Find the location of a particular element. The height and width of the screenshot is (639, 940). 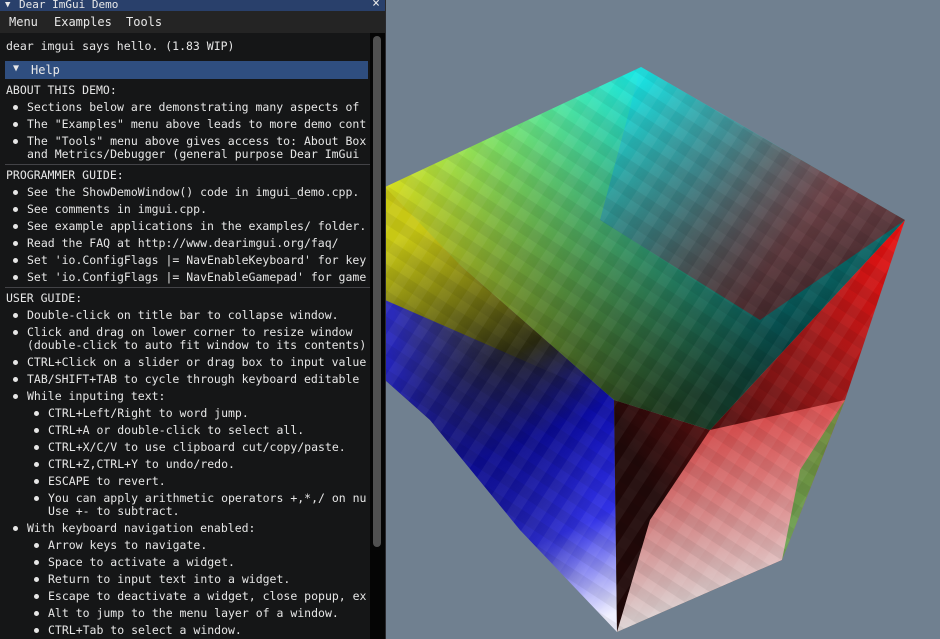

menu-bar: Menu Examples Tools is located at coordinates (192, 22).